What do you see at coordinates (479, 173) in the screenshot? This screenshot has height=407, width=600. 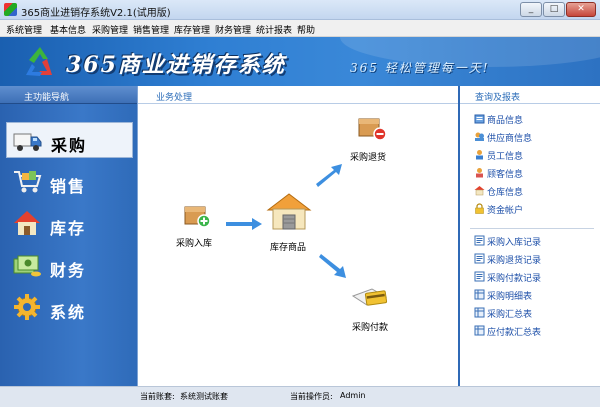 I see `customer-icon` at bounding box center [479, 173].